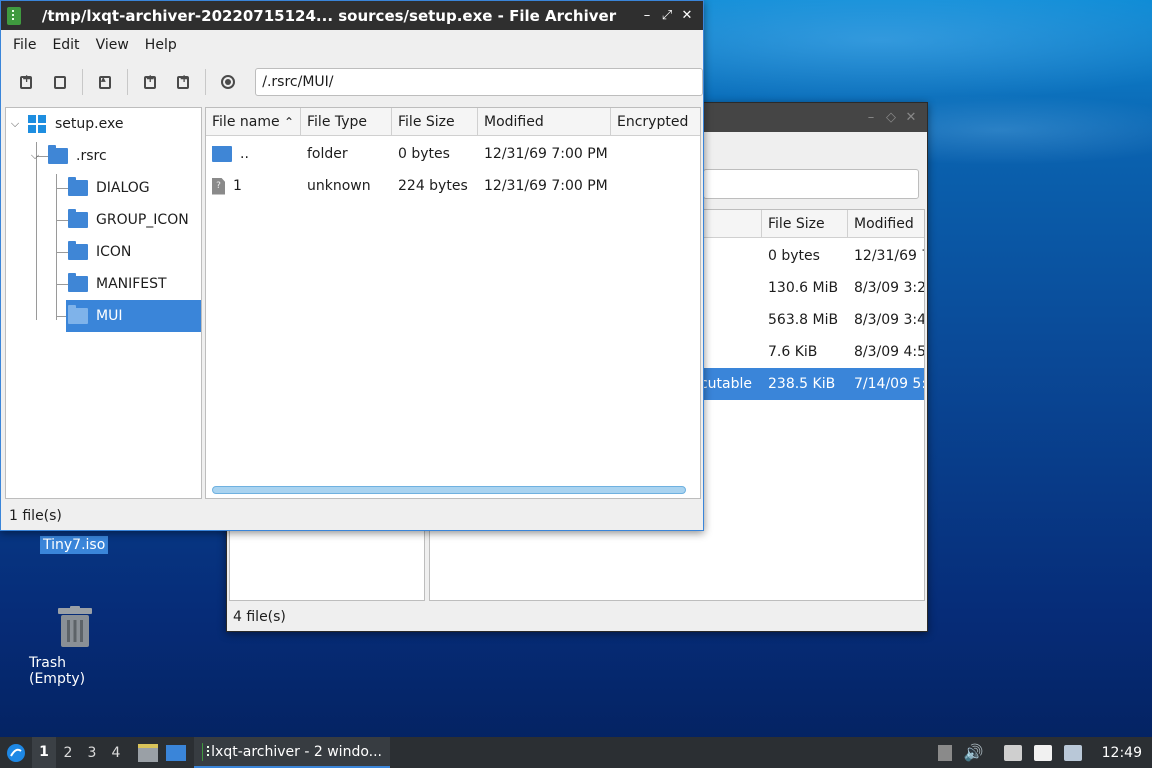  I want to click on cell-type: unknown, so click(339, 186).